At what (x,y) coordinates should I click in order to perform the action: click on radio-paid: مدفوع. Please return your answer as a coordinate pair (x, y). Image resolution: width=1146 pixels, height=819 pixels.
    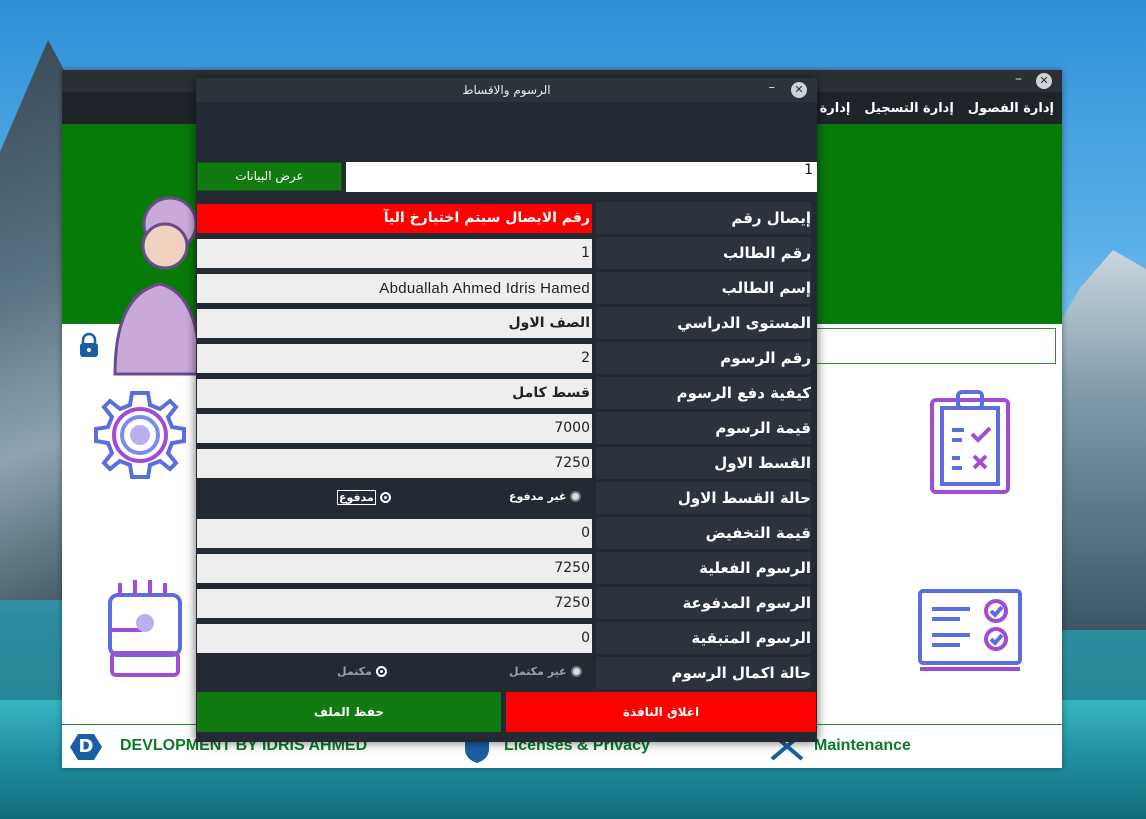
    Looking at the image, I should click on (364, 497).